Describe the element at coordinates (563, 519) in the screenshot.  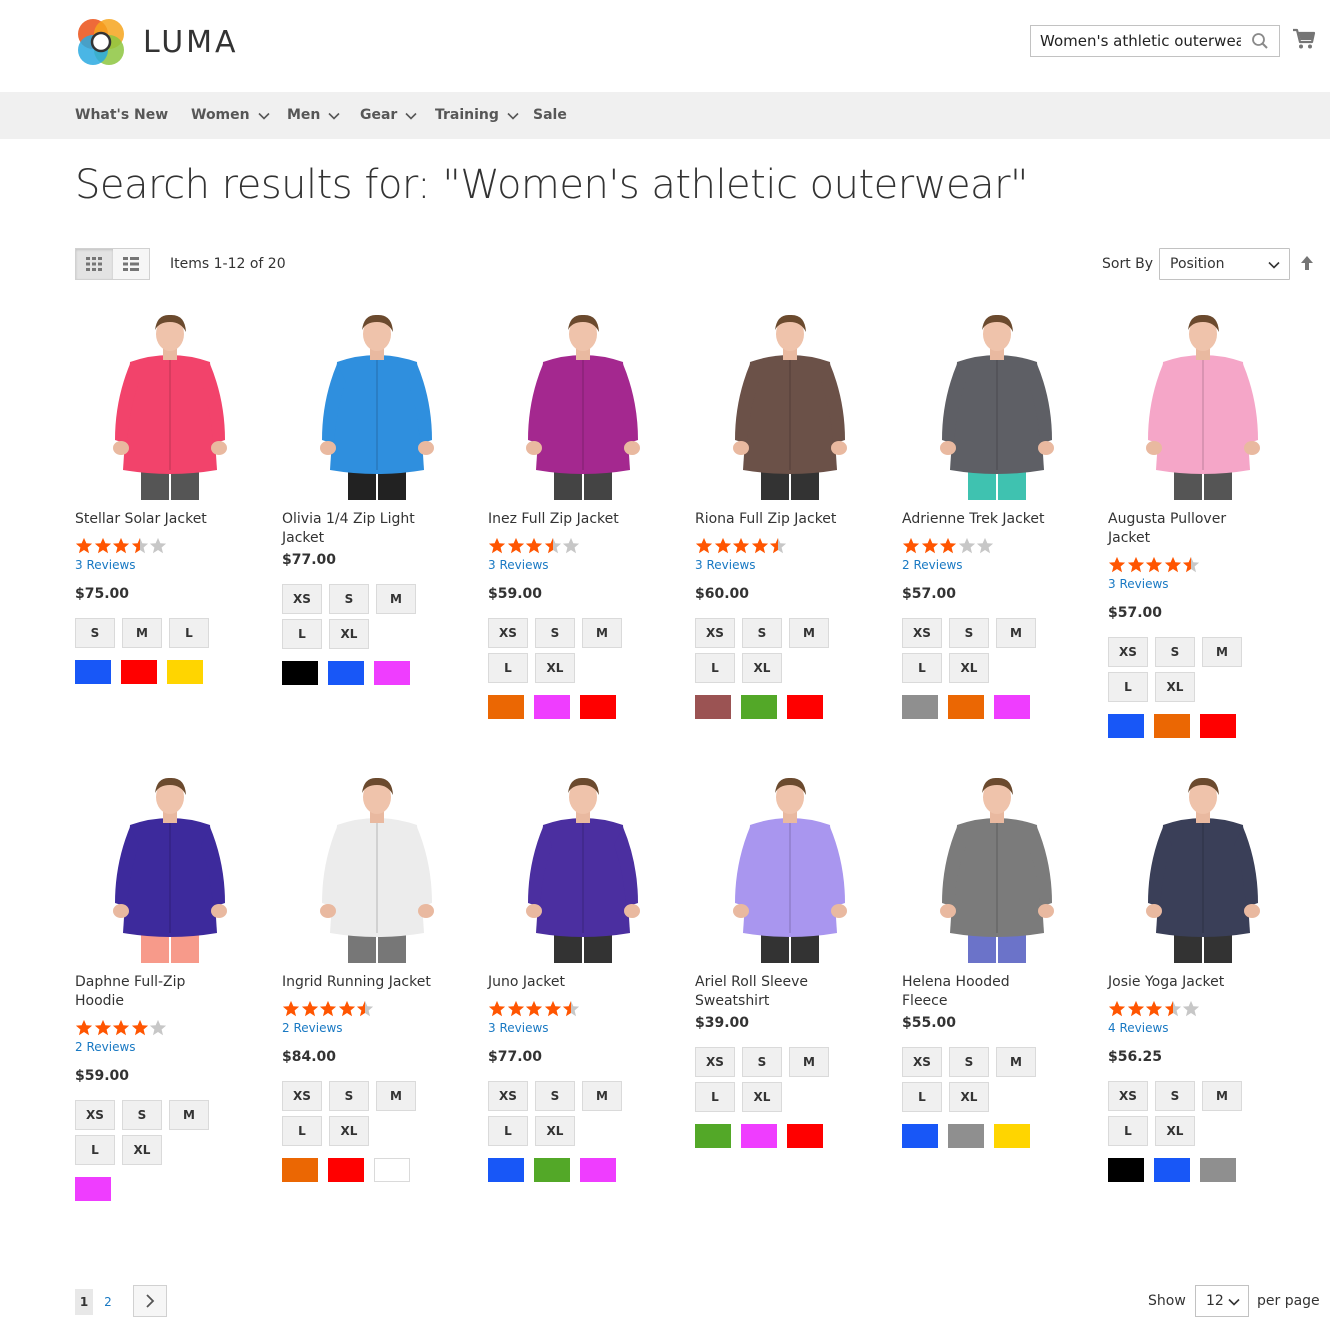
I see `product-name-link: Inez Full Zip Jacket` at that location.